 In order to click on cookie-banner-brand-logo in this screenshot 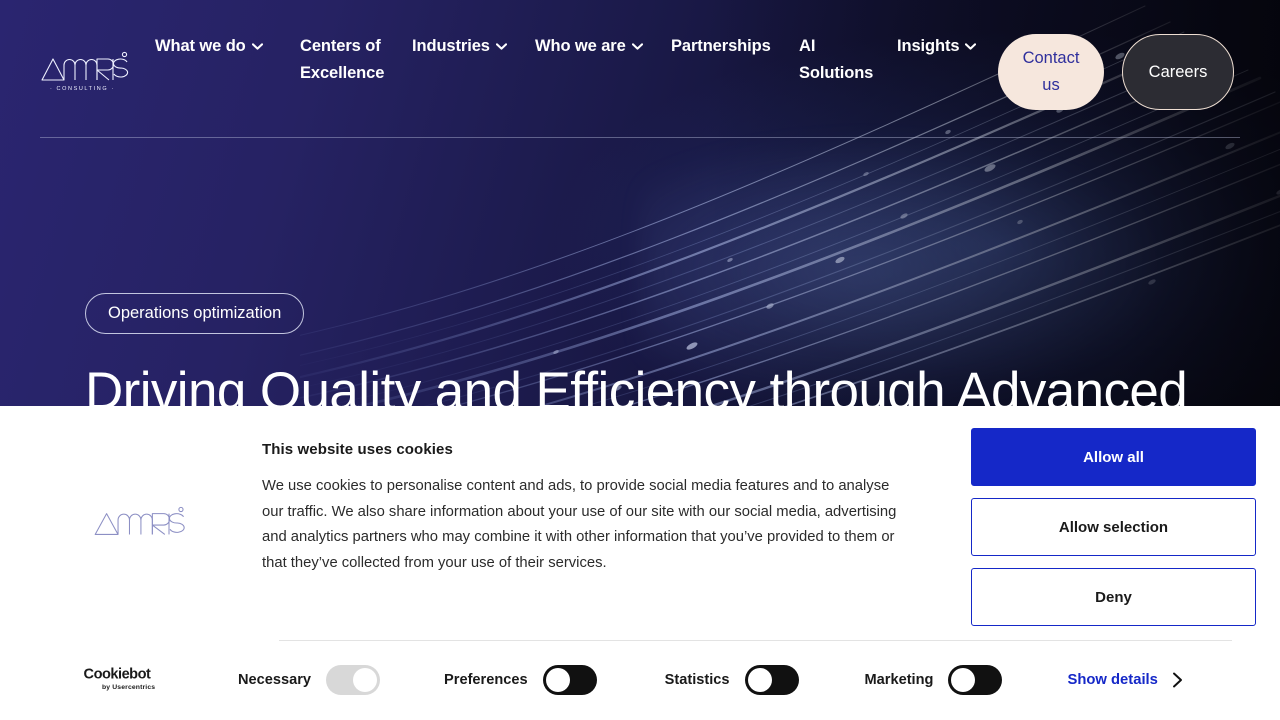, I will do `click(143, 523)`.